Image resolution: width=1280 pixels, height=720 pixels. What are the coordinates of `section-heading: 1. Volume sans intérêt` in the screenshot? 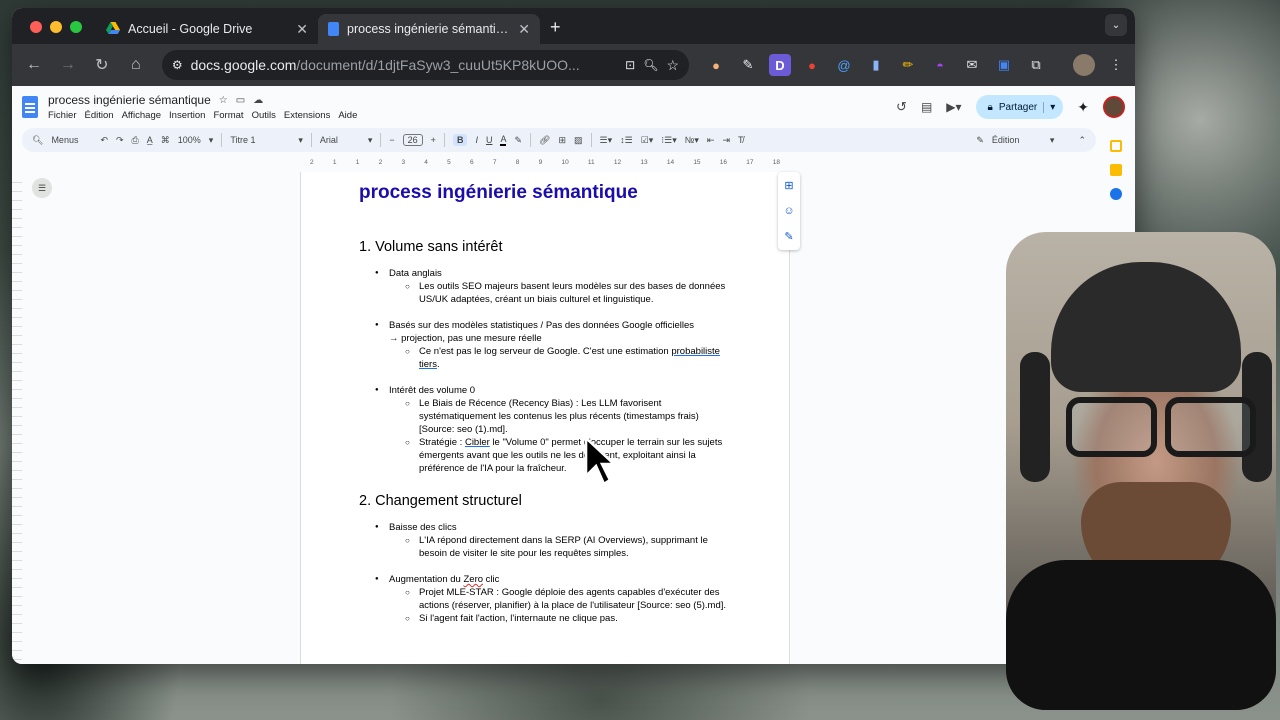 It's located at (574, 247).